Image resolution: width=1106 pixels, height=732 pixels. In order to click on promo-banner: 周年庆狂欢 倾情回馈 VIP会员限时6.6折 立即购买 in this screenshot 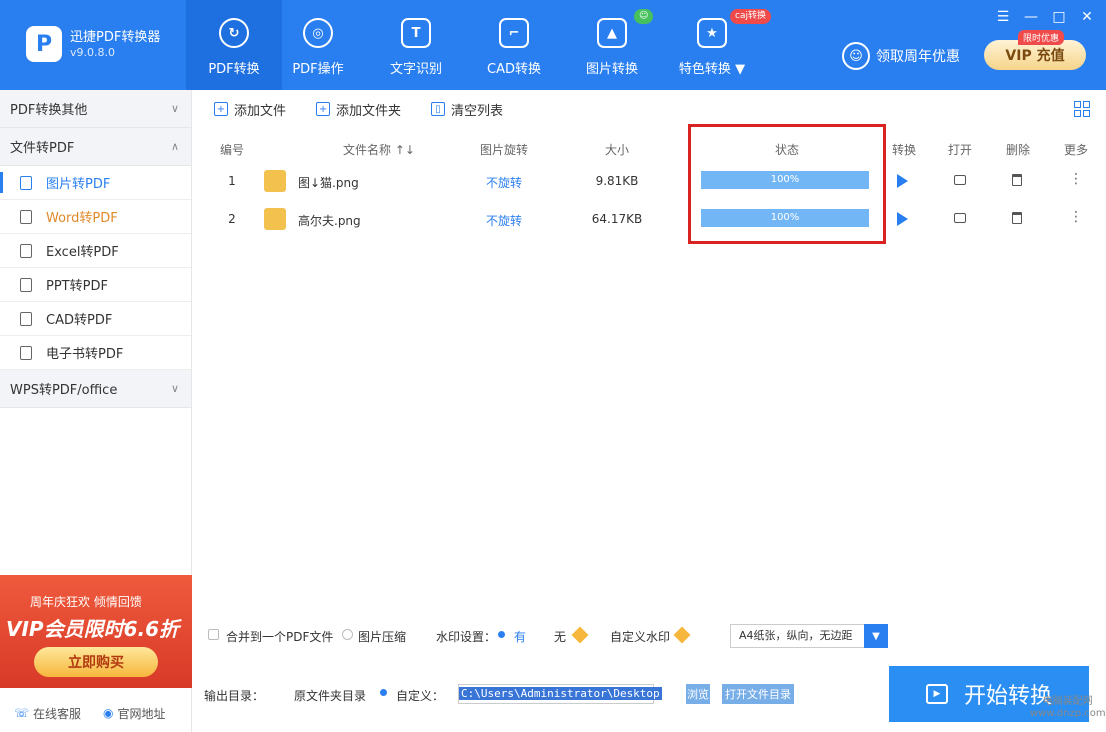, I will do `click(96, 631)`.